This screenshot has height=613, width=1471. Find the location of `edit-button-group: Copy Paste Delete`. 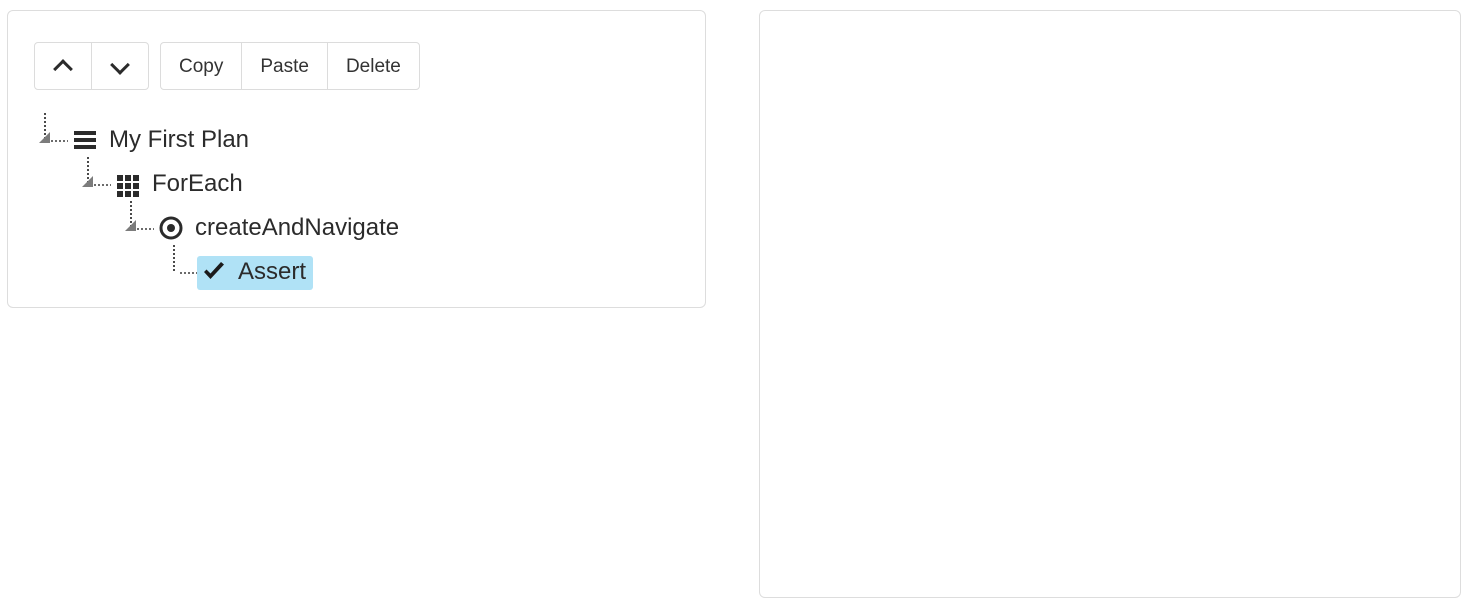

edit-button-group: Copy Paste Delete is located at coordinates (290, 66).